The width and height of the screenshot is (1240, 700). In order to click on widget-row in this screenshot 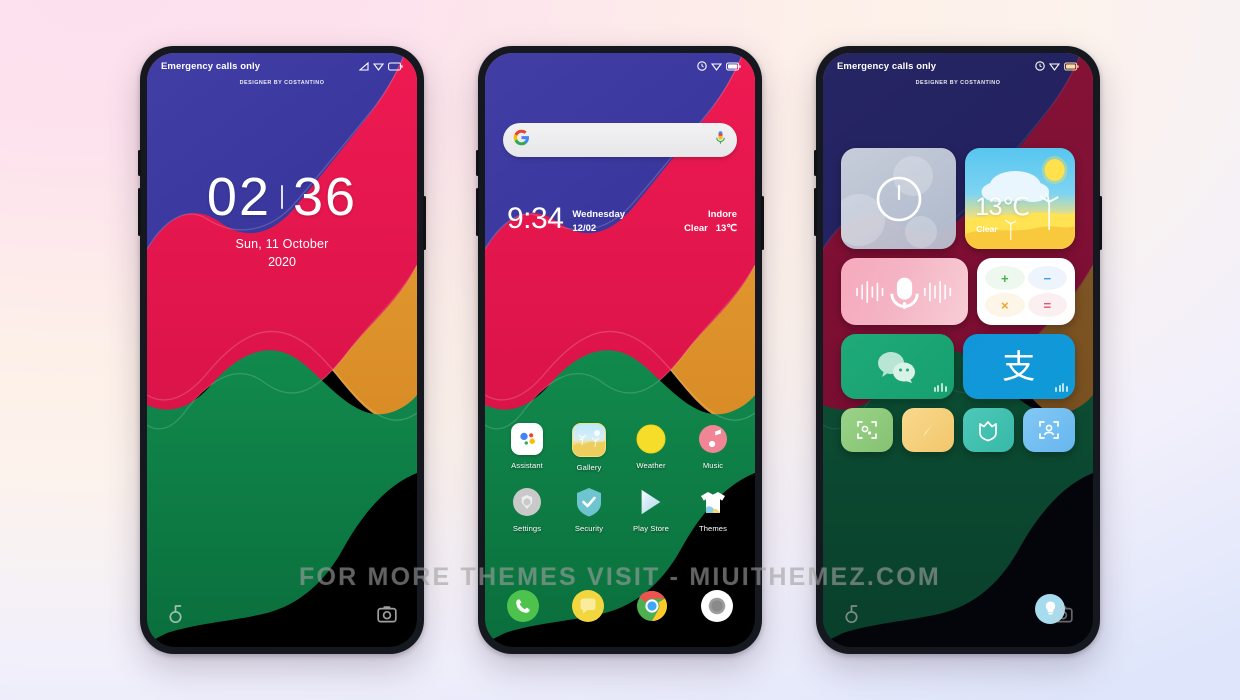, I will do `click(958, 430)`.